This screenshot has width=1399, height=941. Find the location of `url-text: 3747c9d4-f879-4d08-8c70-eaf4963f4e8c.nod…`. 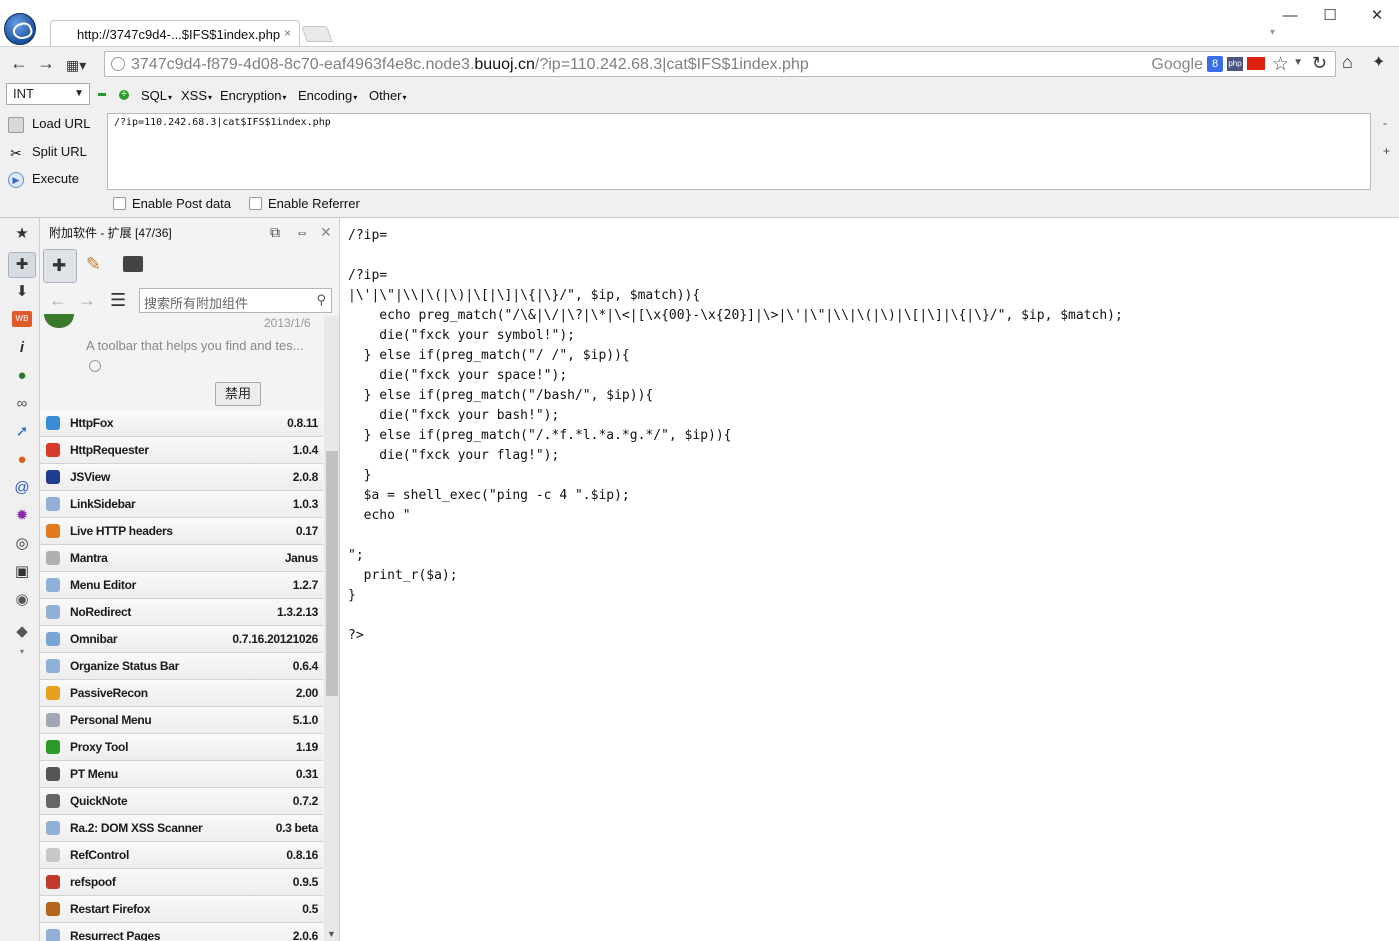

url-text: 3747c9d4-f879-4d08-8c70-eaf4963f4e8c.nod… is located at coordinates (470, 65).